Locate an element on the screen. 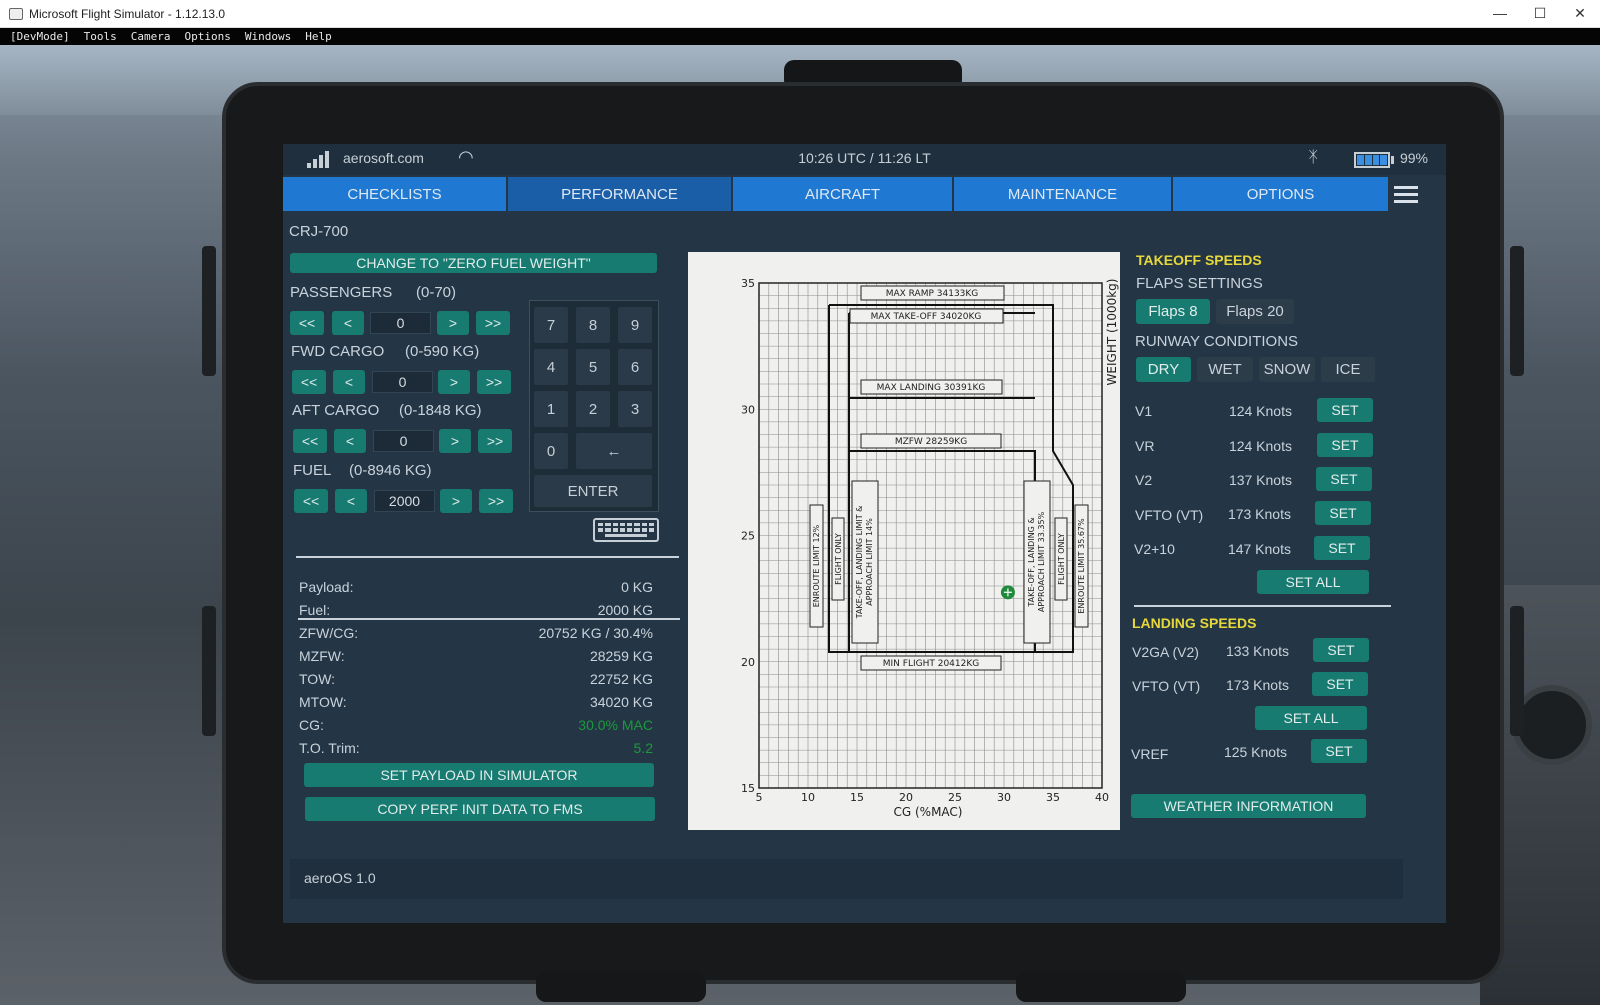 This screenshot has height=1005, width=1600. summary-label: CG: is located at coordinates (311, 725).